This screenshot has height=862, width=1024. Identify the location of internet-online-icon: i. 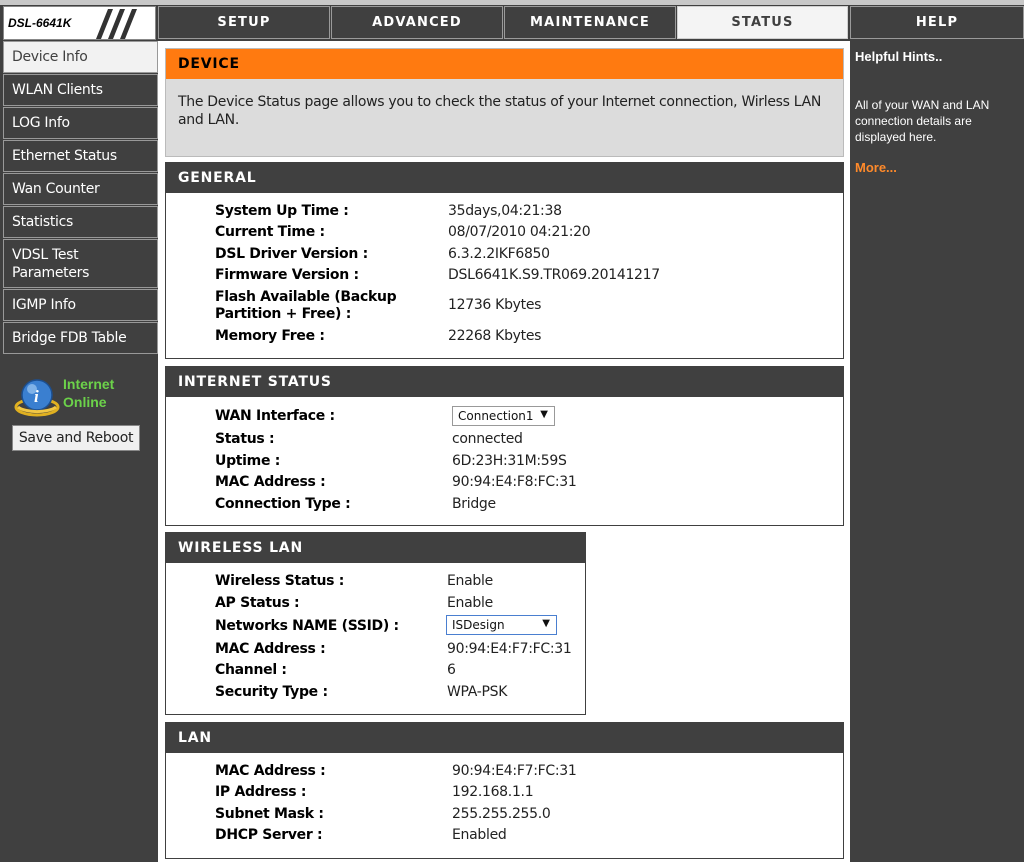
(37, 398).